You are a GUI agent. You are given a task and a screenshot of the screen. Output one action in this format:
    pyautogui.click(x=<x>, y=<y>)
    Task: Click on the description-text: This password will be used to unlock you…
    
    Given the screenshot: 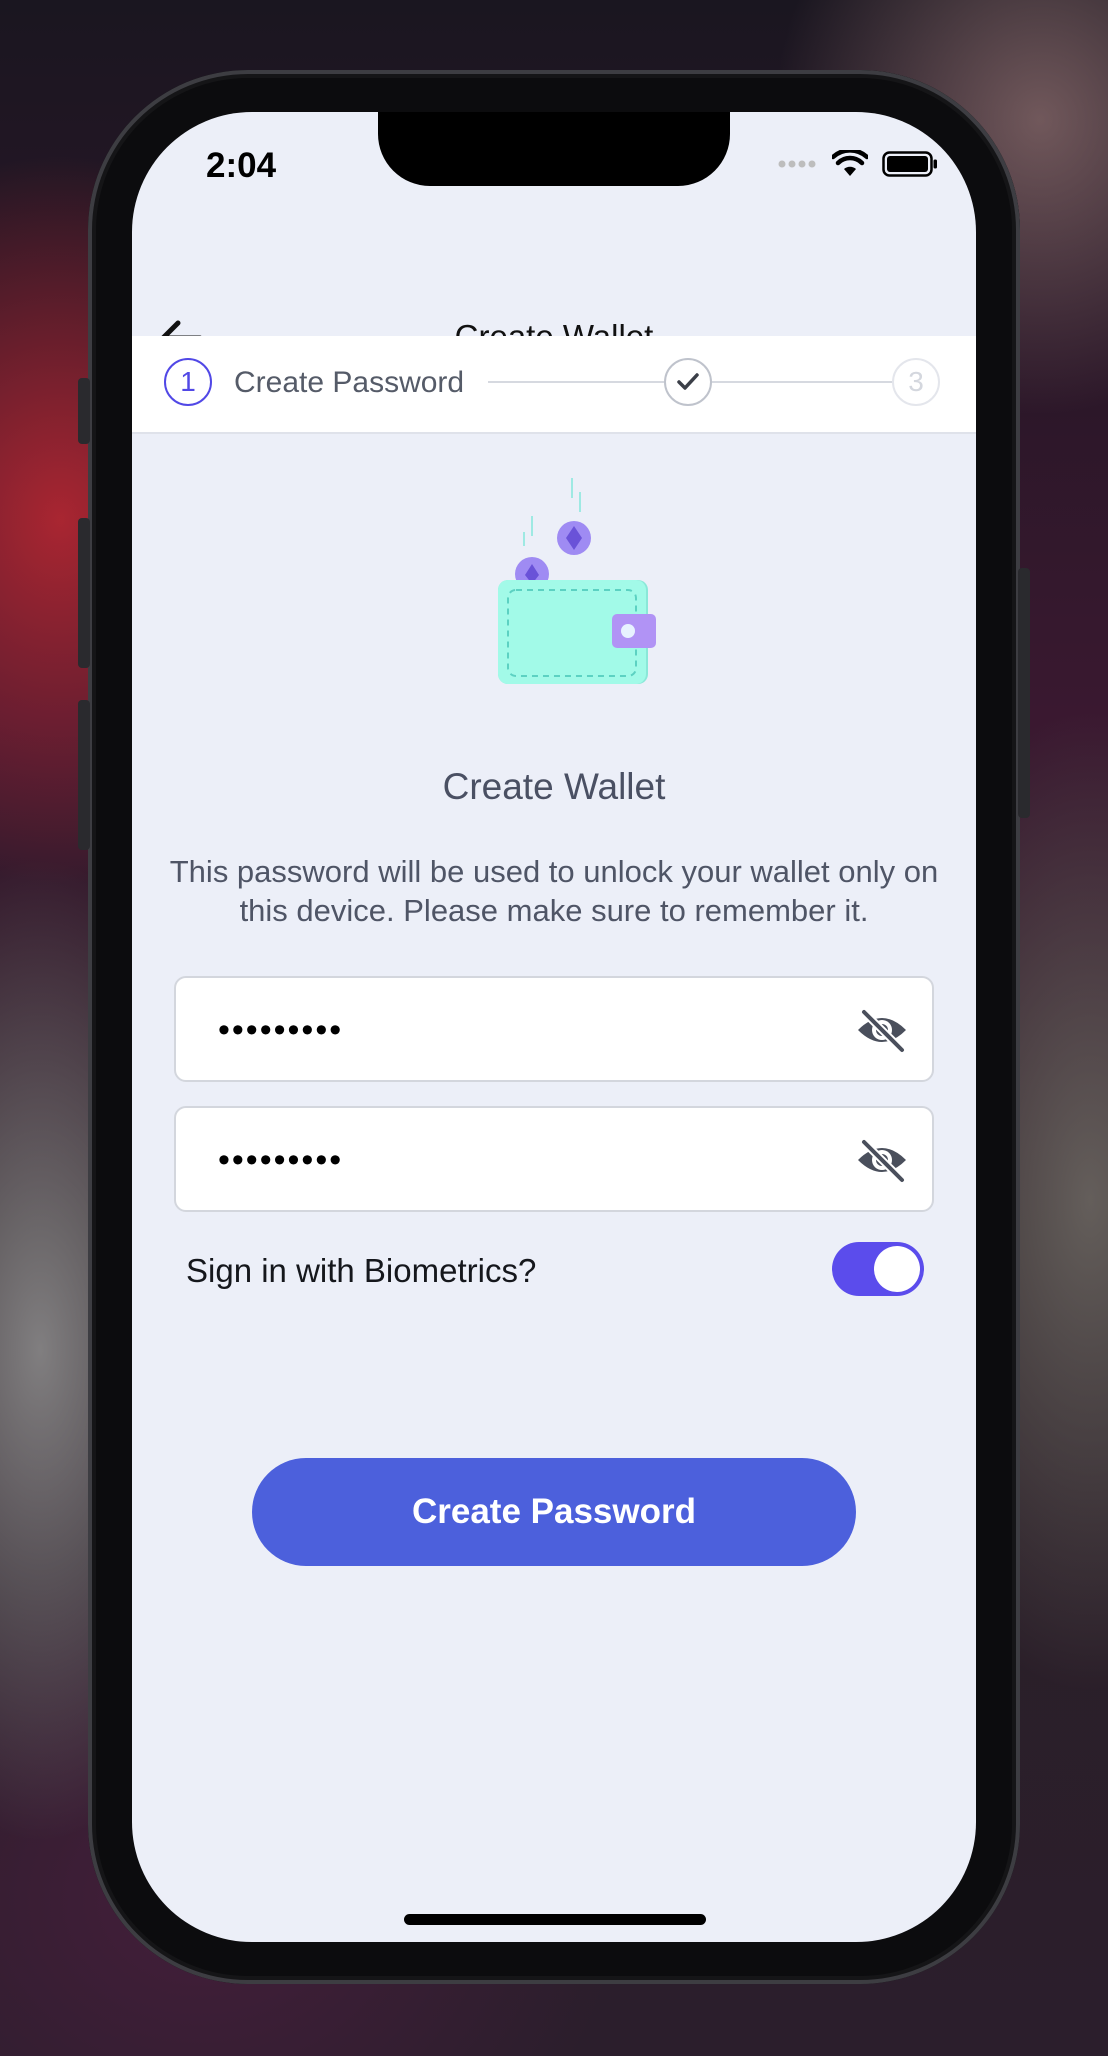 What is the action you would take?
    pyautogui.click(x=554, y=891)
    